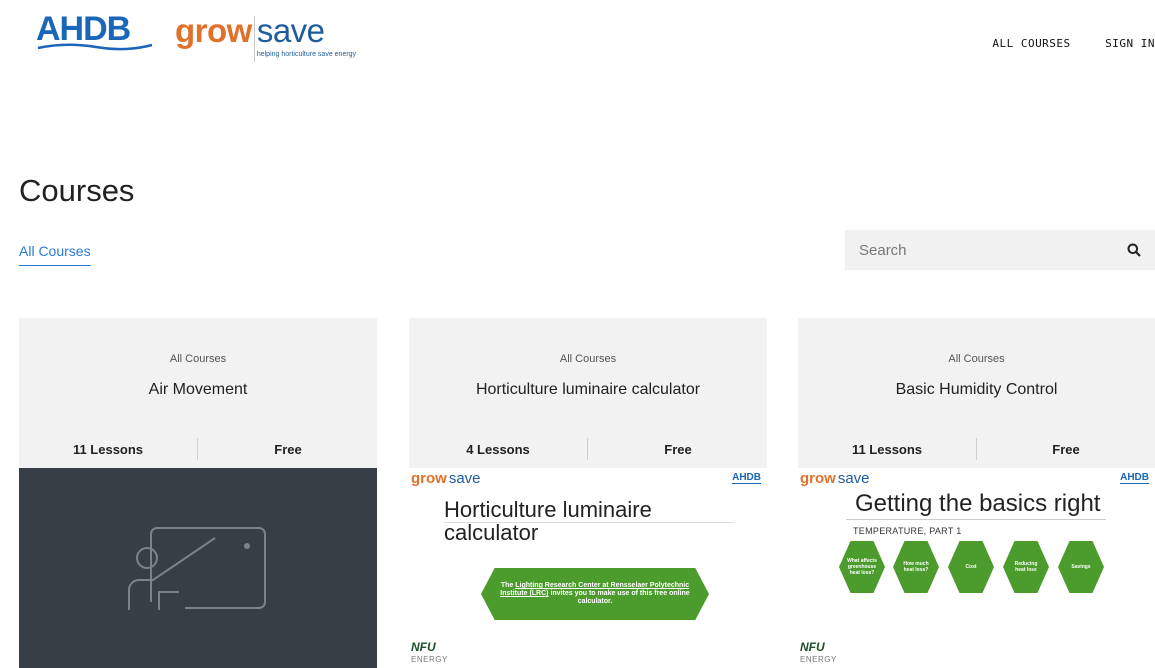 The image size is (1155, 668). I want to click on course-title: Horticulture luminaire calculator, so click(588, 390).